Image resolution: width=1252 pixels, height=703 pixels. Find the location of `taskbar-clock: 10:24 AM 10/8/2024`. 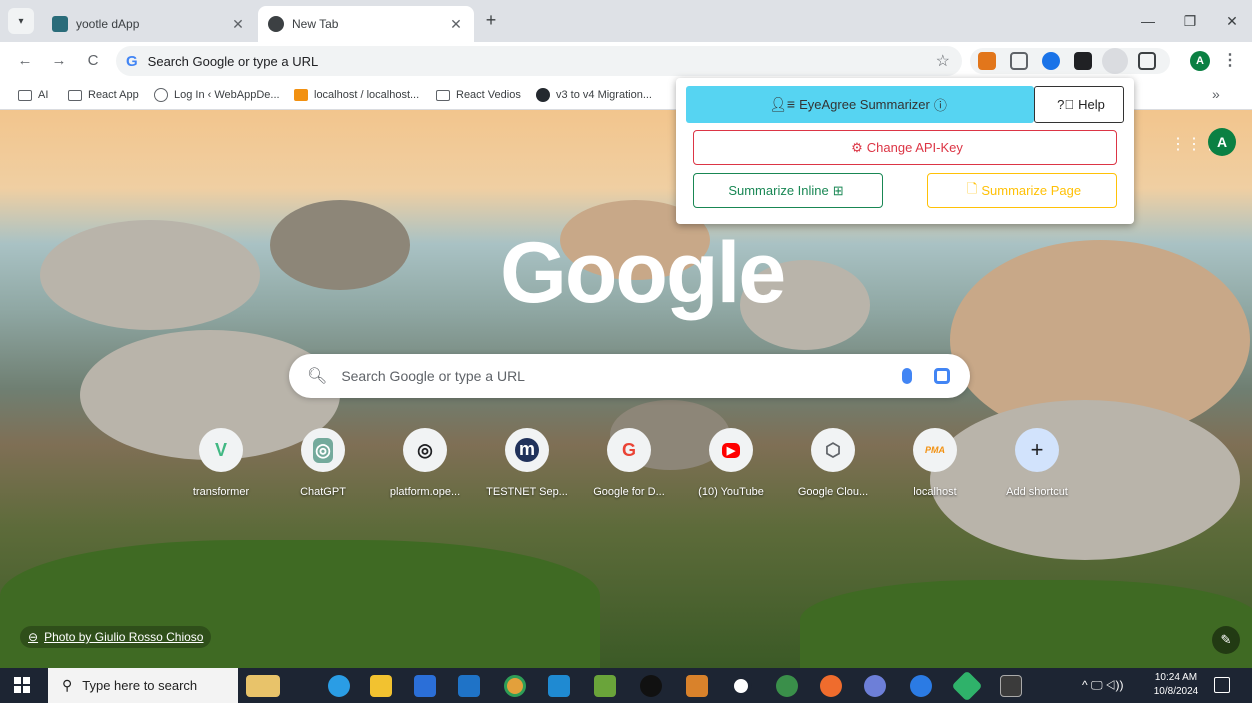

taskbar-clock: 10:24 AM 10/8/2024 is located at coordinates (1176, 685).